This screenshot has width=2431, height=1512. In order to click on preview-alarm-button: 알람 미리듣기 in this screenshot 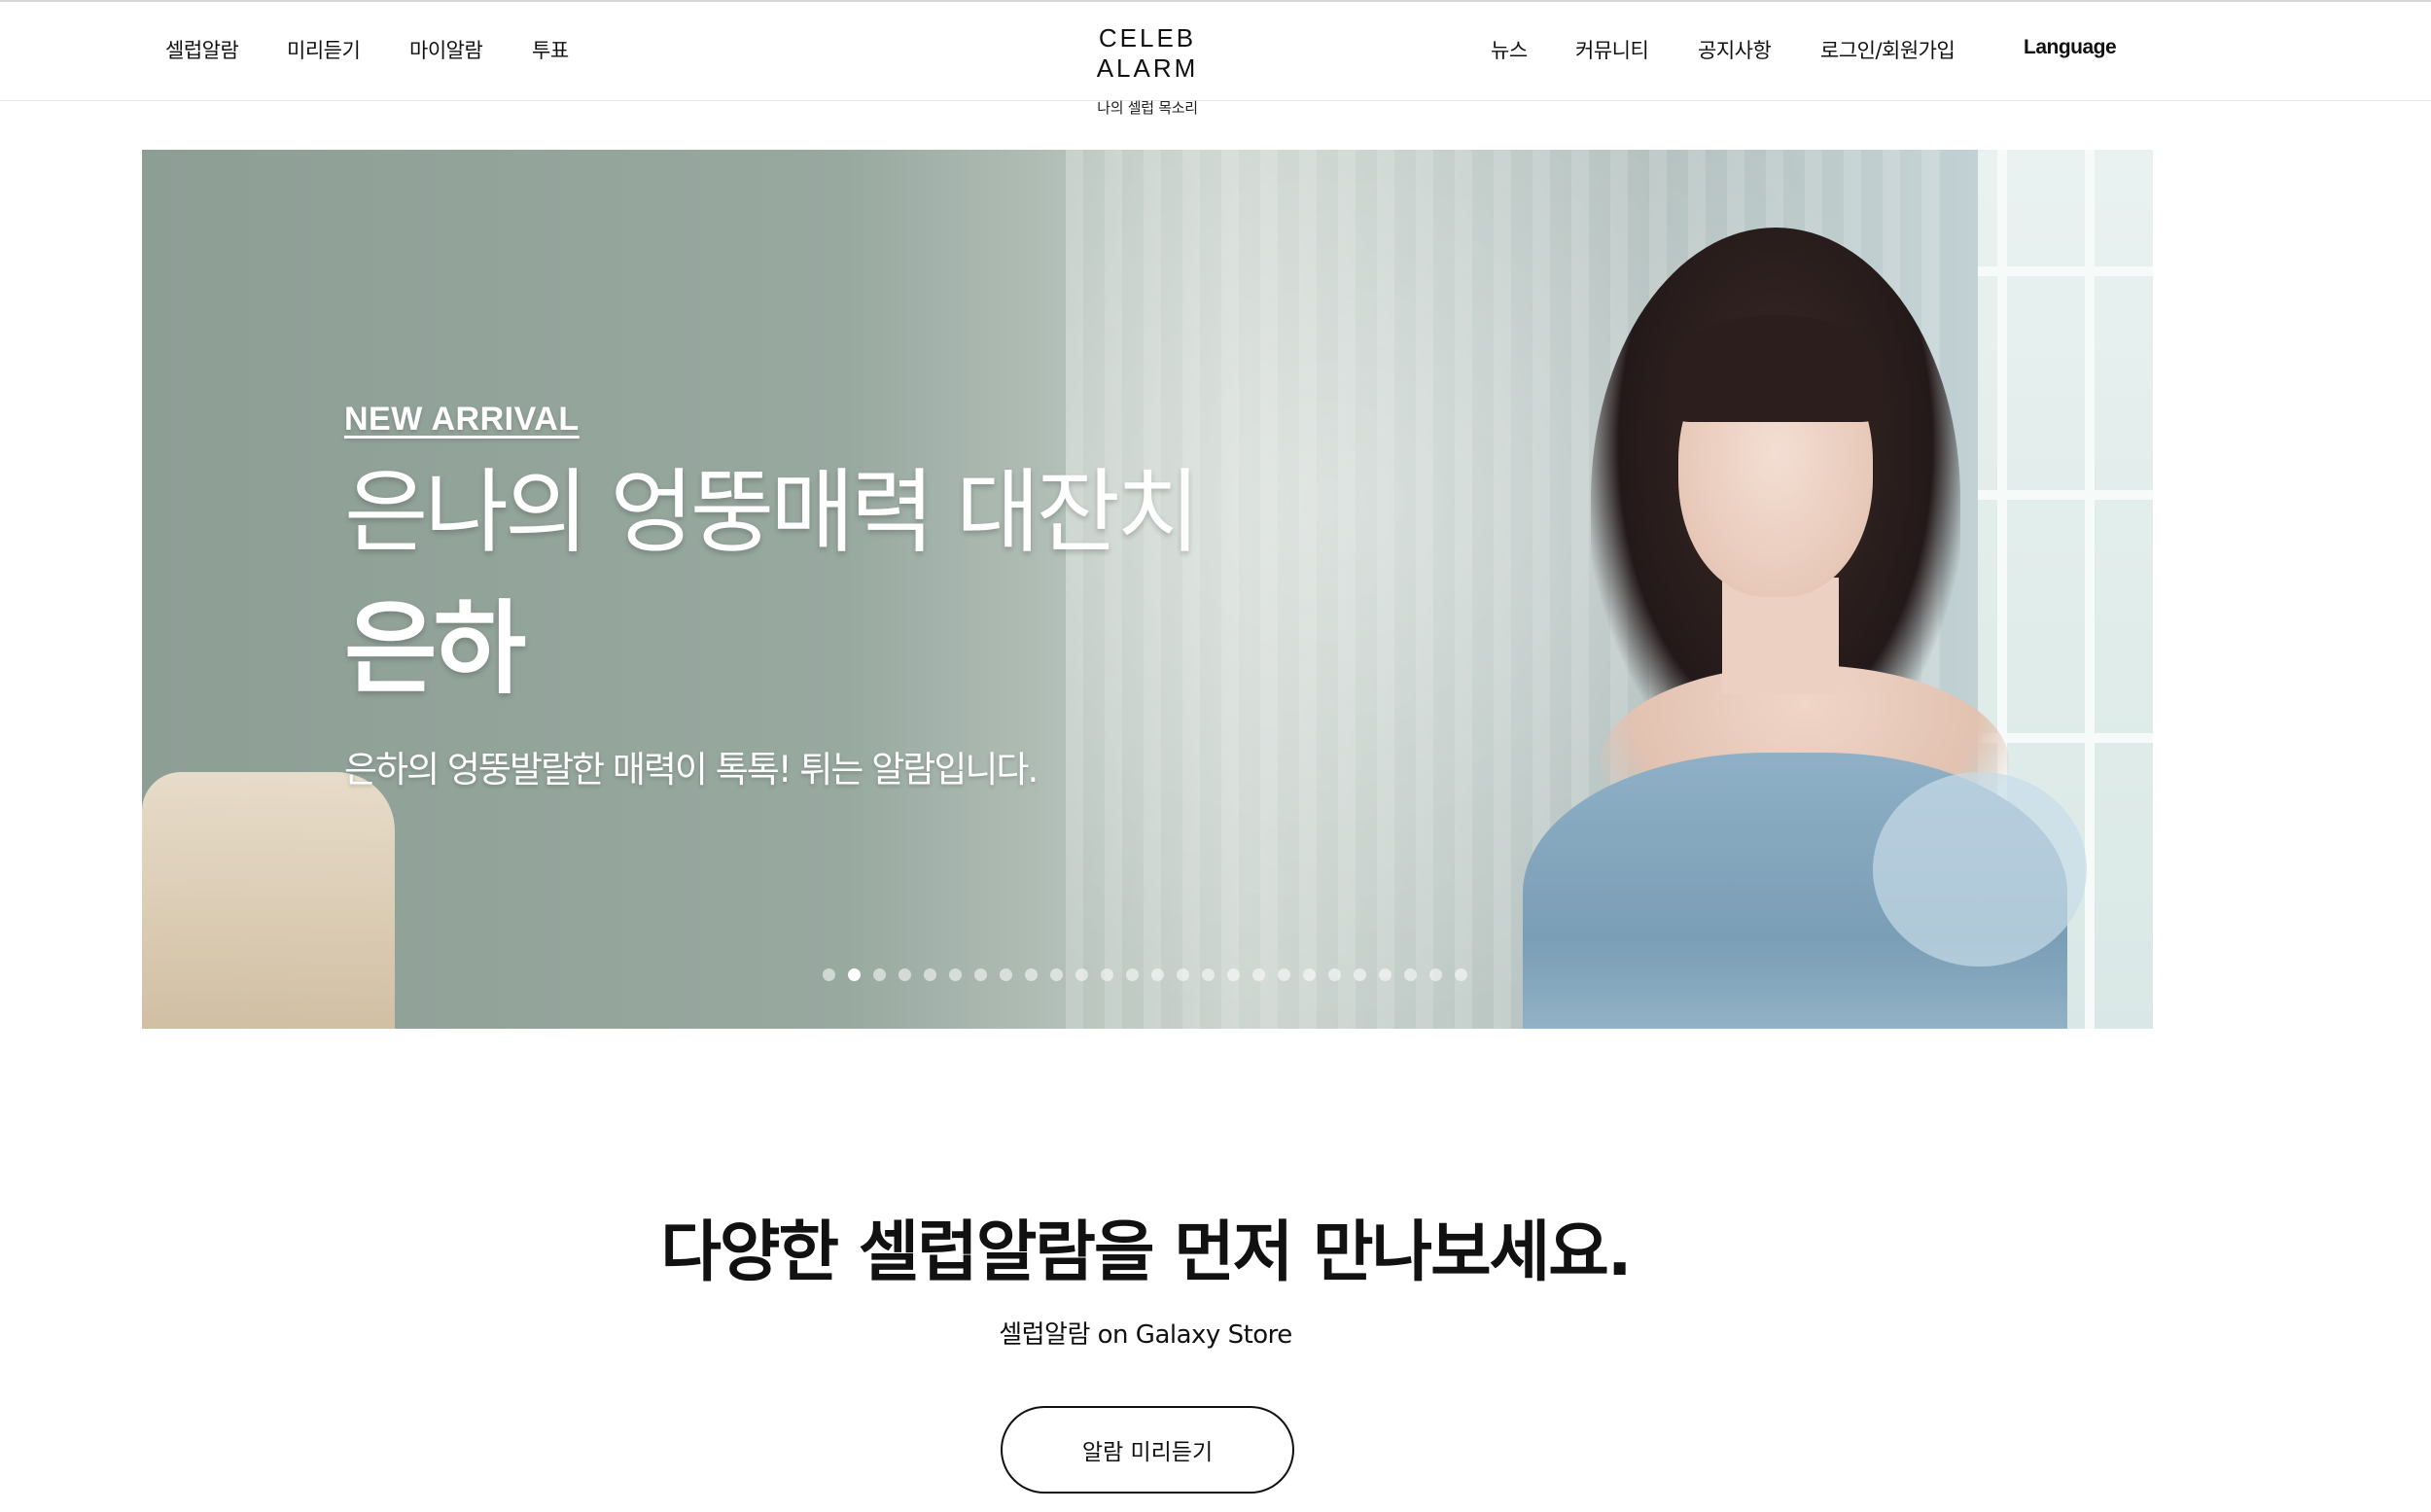, I will do `click(1147, 1450)`.